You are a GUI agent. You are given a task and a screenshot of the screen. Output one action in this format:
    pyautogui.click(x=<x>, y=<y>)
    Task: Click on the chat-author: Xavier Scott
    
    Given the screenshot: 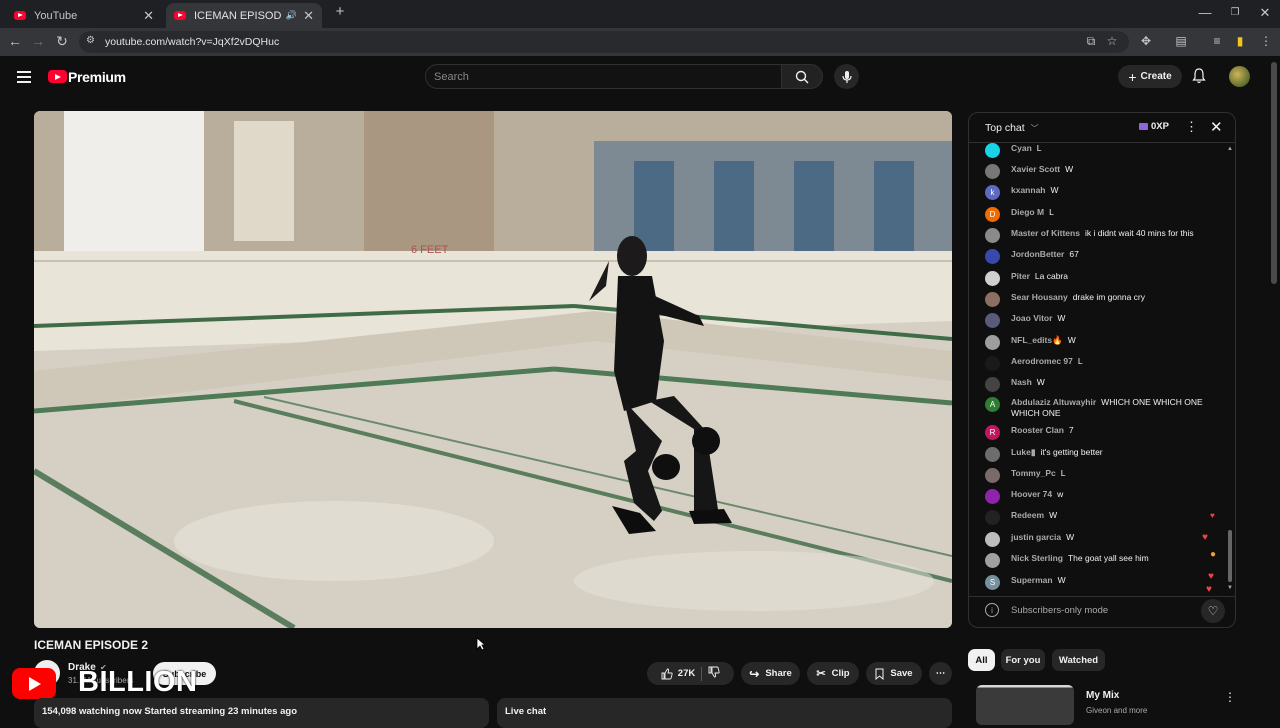 What is the action you would take?
    pyautogui.click(x=1035, y=169)
    